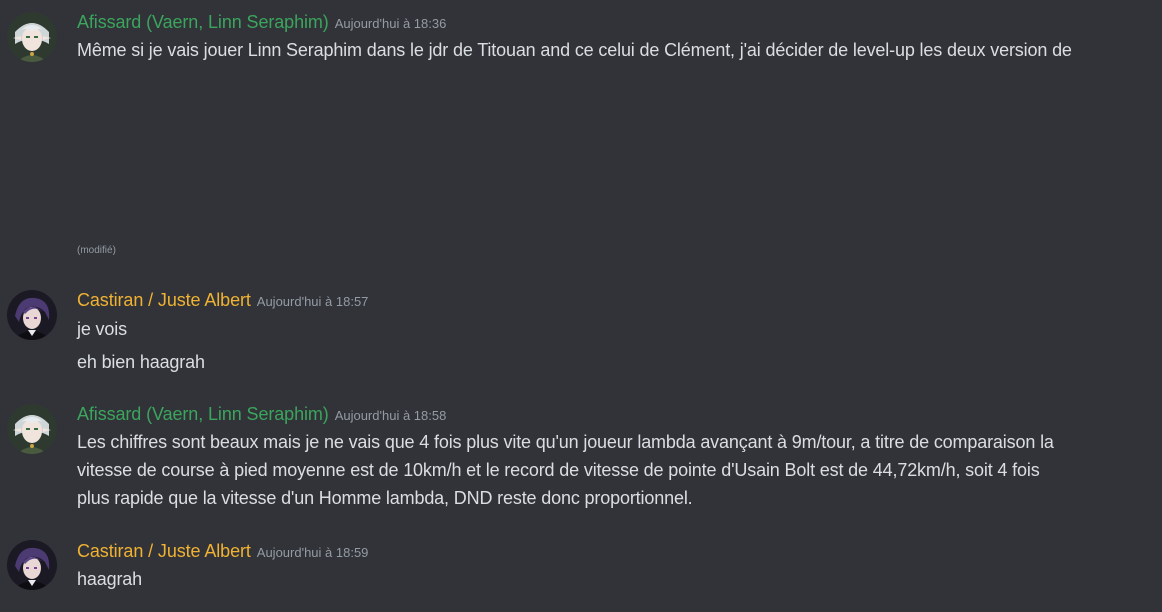  What do you see at coordinates (313, 552) in the screenshot?
I see `timestamp: Aujourd'hui à 18:59` at bounding box center [313, 552].